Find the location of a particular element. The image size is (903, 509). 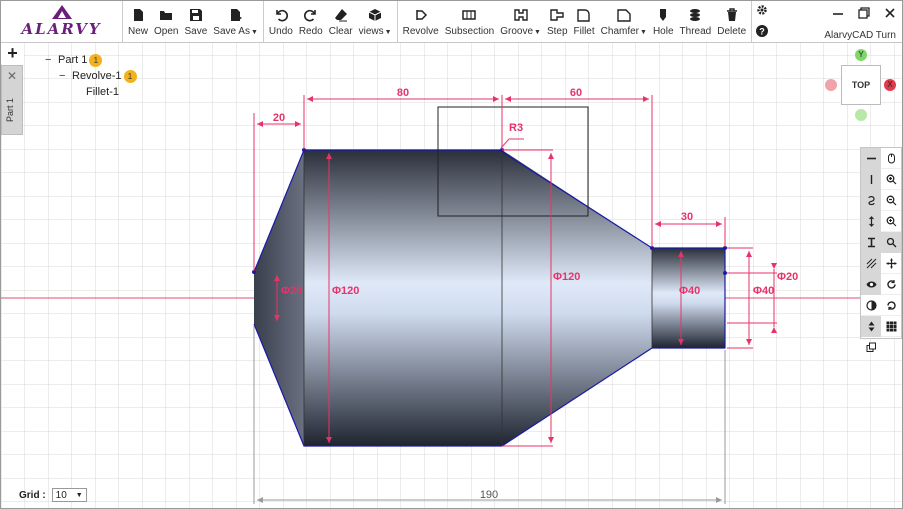

minimize-icon is located at coordinates (838, 13).